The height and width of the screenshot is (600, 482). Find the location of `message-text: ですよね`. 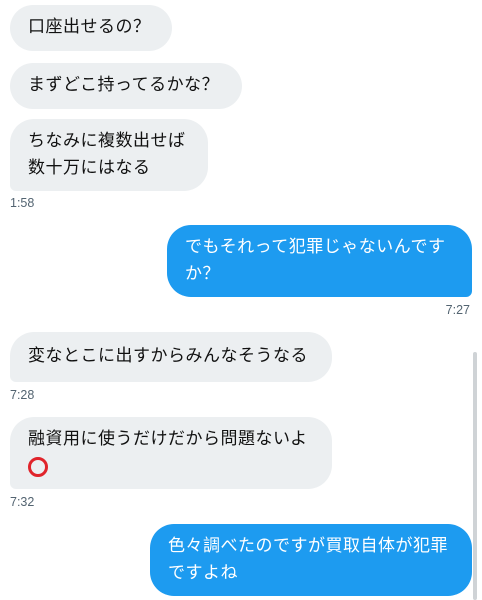

message-text: ですよね is located at coordinates (203, 573).